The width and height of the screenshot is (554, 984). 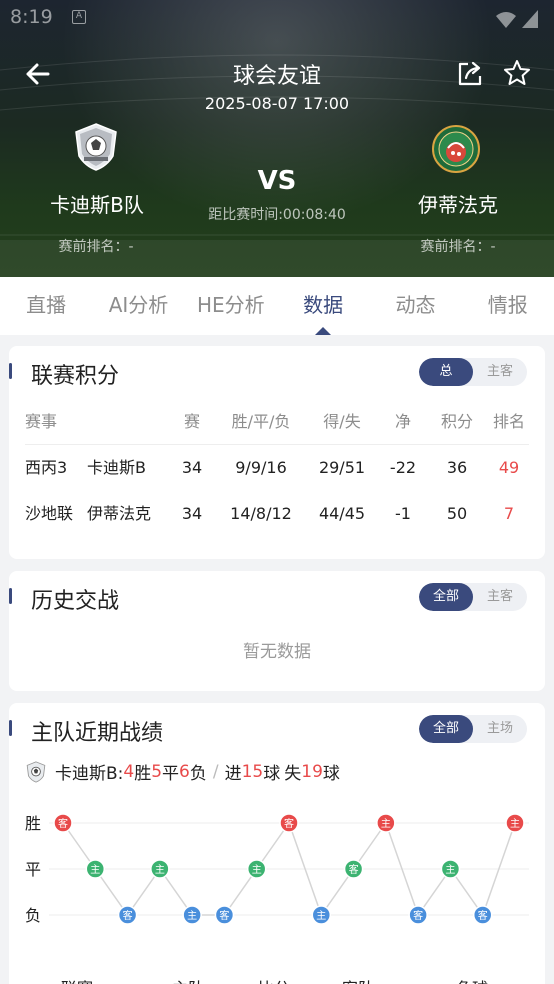 I want to click on tab-news: 动态, so click(x=415, y=306).